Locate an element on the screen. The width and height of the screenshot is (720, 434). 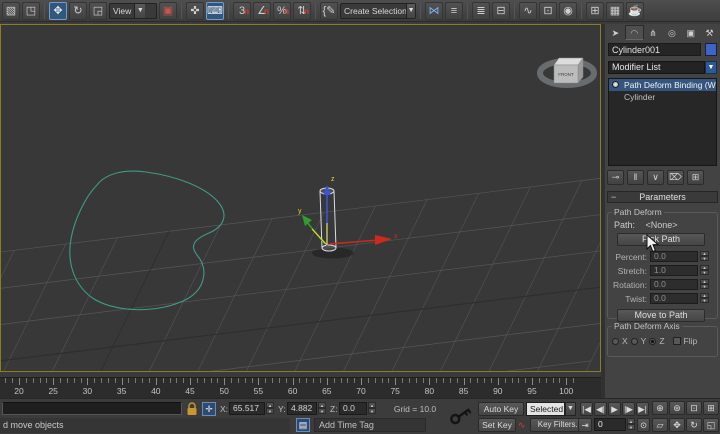
percent-snap-toggle-button: % n is located at coordinates (282, 10).